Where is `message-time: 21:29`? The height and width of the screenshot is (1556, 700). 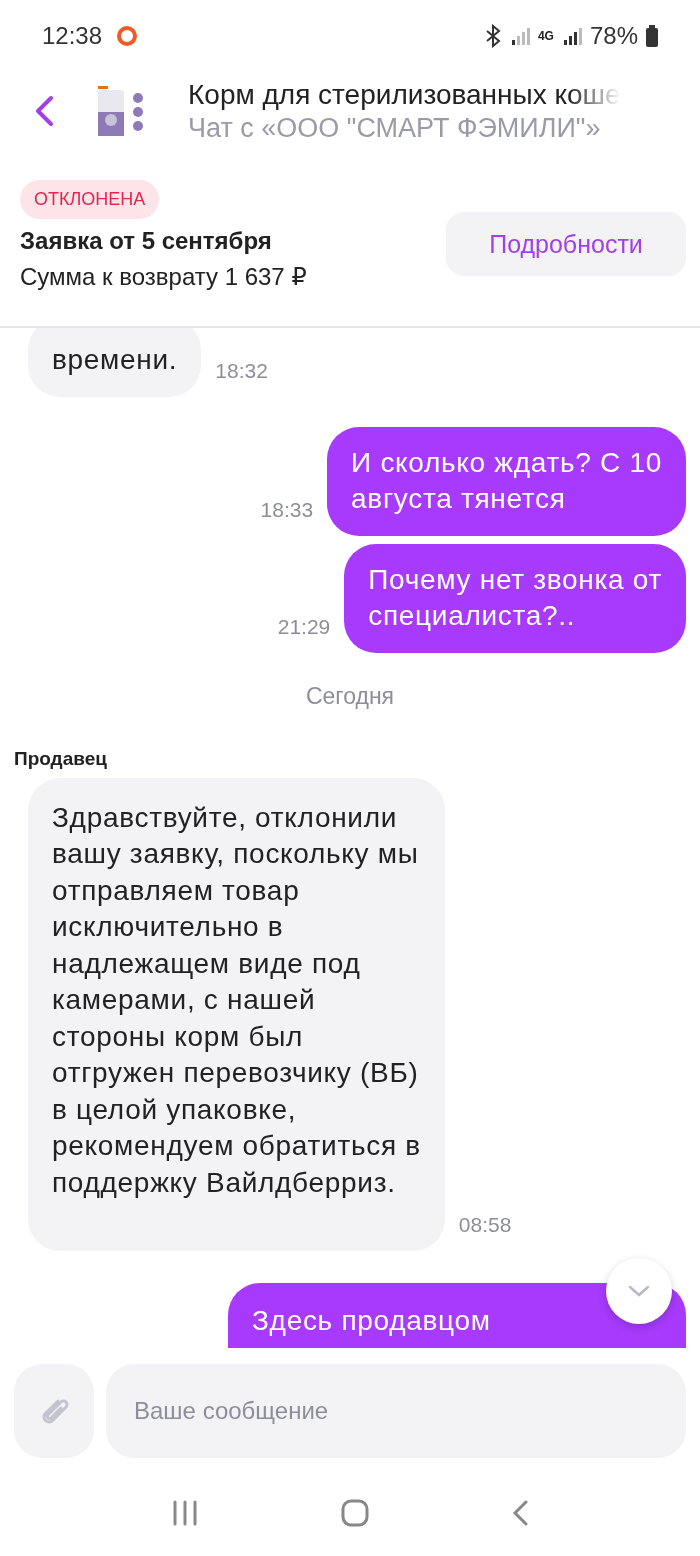
message-time: 21:29 is located at coordinates (304, 626).